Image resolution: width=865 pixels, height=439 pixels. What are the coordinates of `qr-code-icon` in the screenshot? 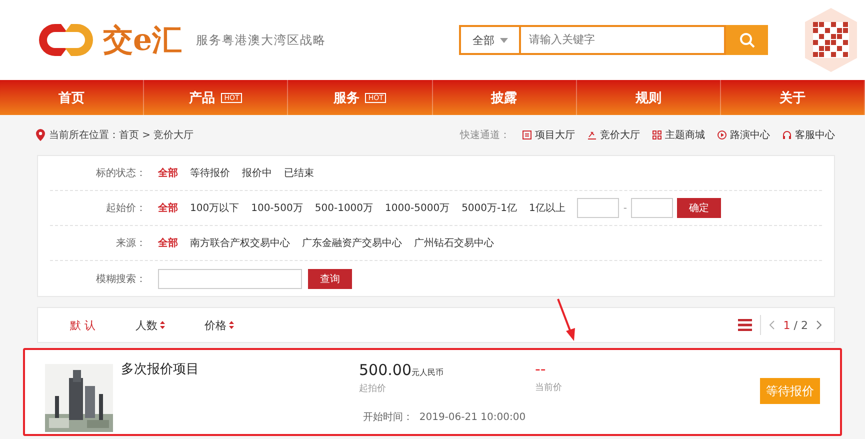 It's located at (831, 40).